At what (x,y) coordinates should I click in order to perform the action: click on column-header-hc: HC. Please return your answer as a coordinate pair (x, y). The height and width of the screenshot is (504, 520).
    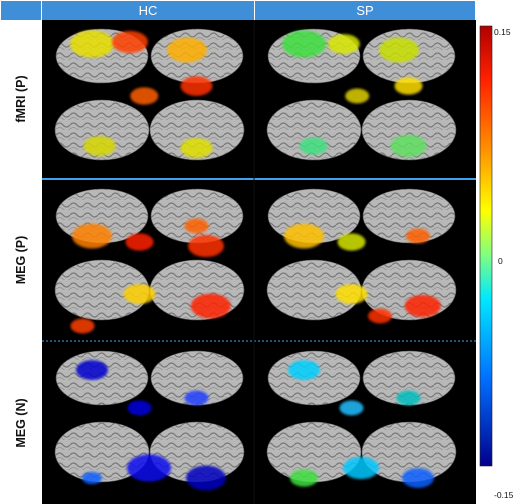
    Looking at the image, I should click on (148, 10).